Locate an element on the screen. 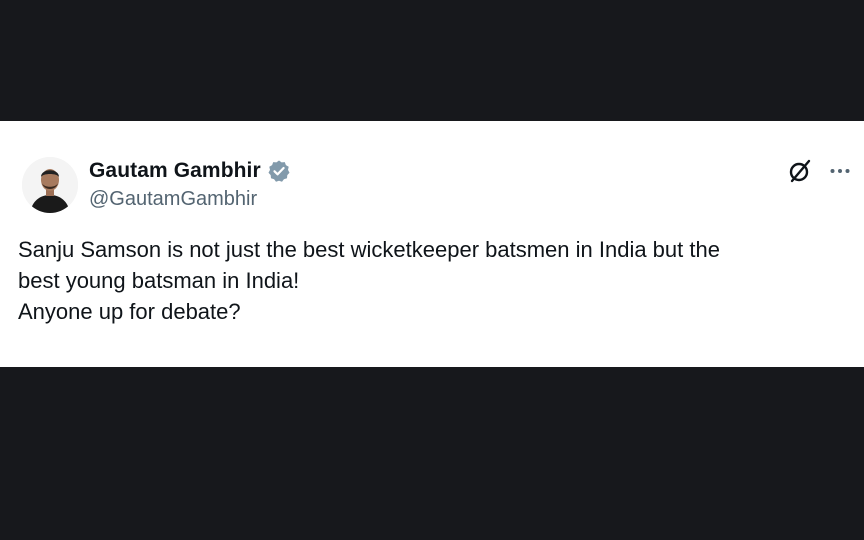 Image resolution: width=864 pixels, height=540 pixels. author-avatar is located at coordinates (50, 185).